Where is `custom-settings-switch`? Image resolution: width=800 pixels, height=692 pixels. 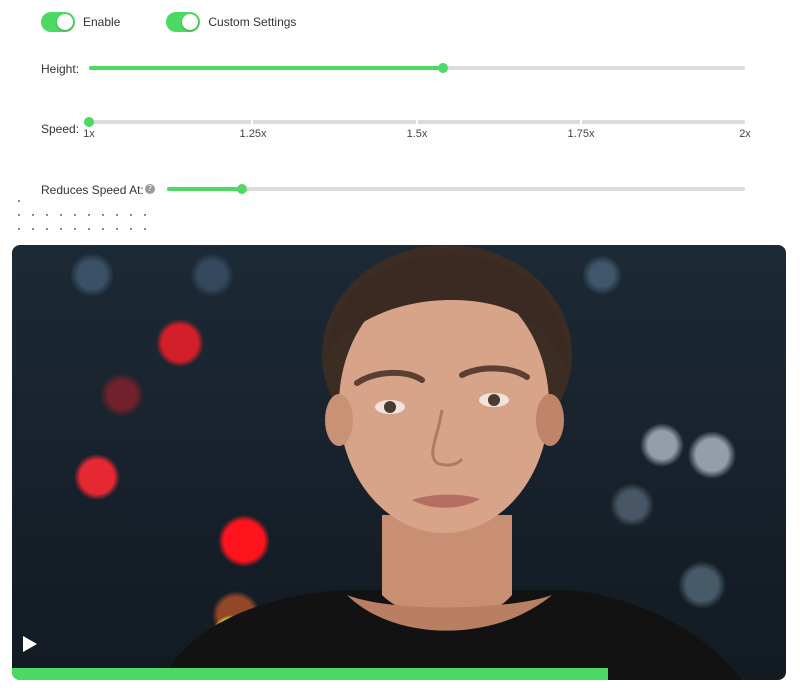 custom-settings-switch is located at coordinates (183, 22).